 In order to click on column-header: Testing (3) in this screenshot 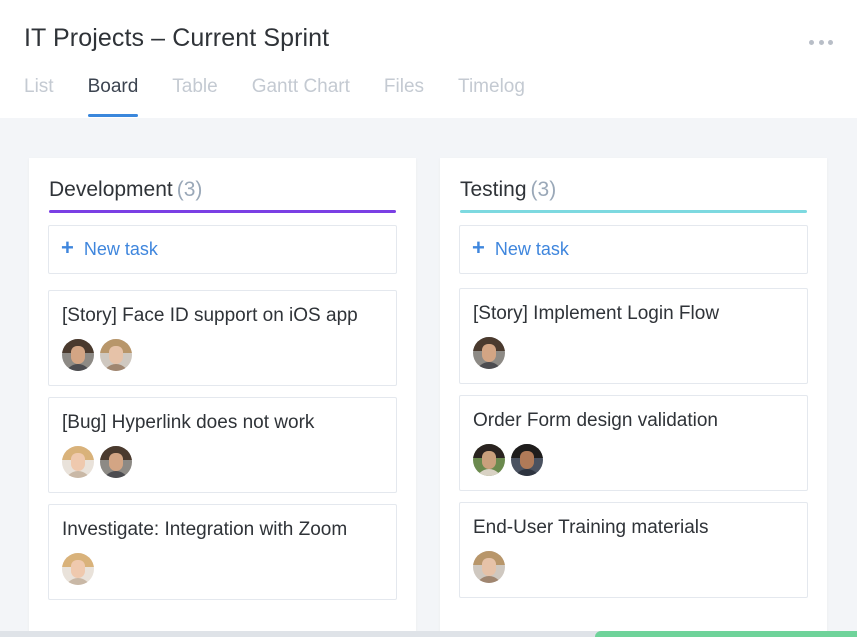, I will do `click(633, 196)`.